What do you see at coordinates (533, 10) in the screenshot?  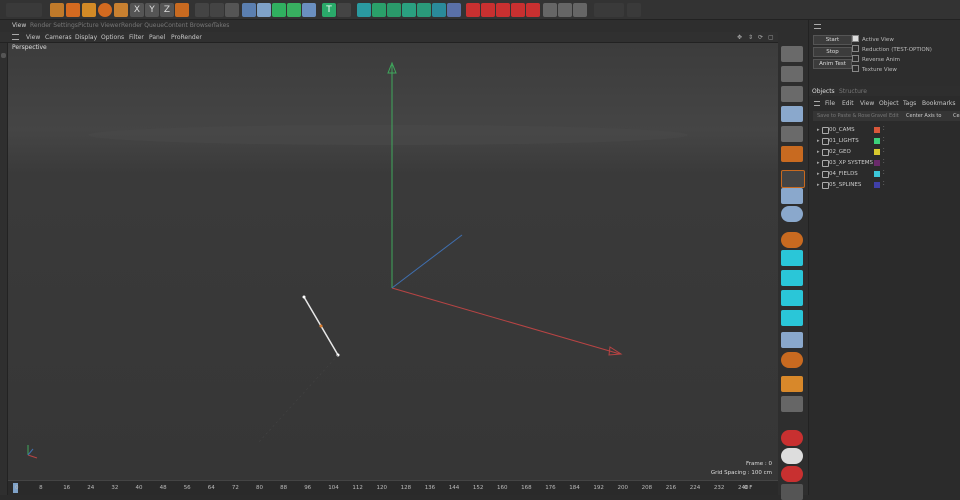 I see `redshift-sky-icon` at bounding box center [533, 10].